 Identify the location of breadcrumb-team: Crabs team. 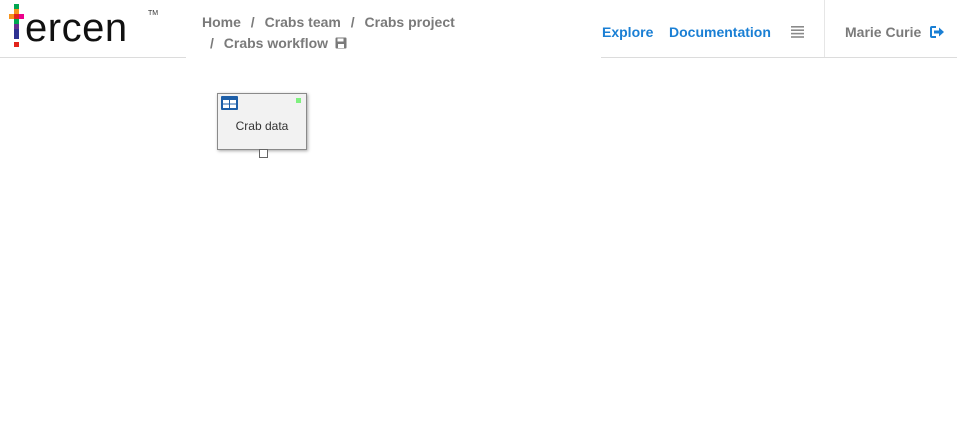
(303, 22).